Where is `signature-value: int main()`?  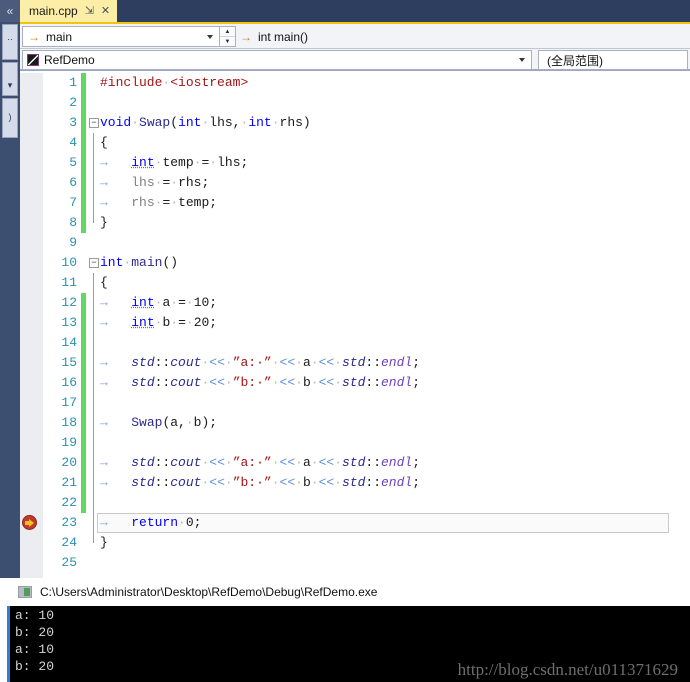 signature-value: int main() is located at coordinates (283, 36).